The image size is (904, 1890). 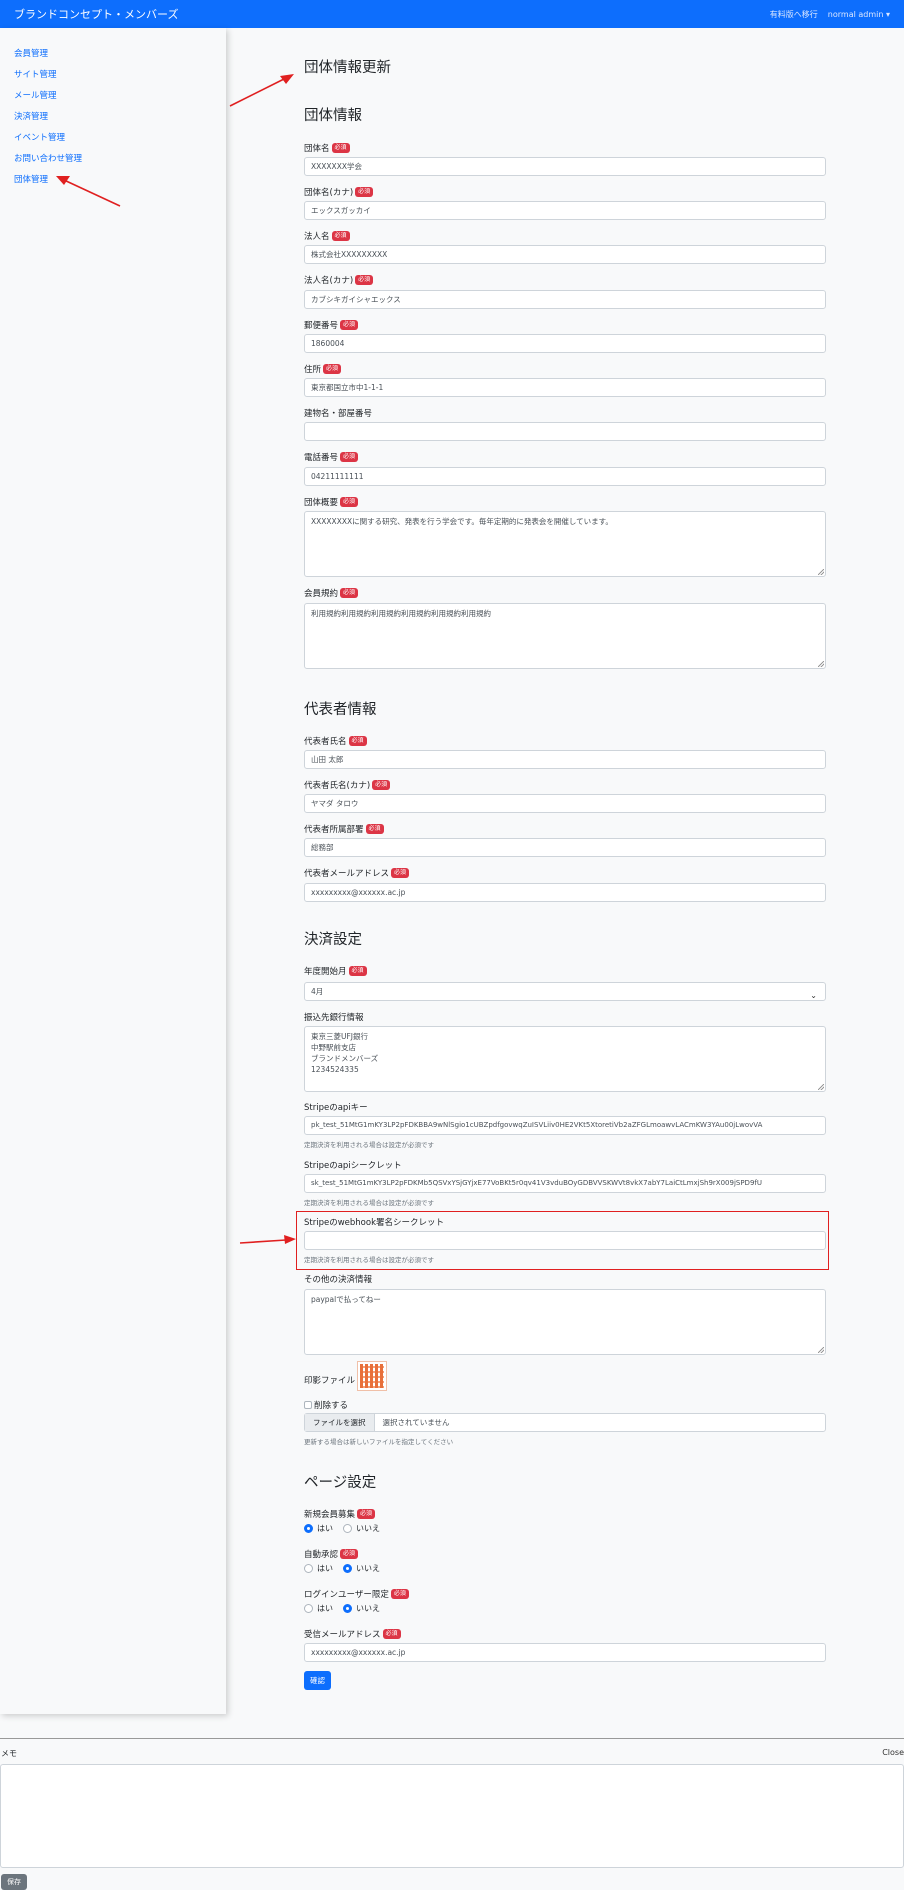 I want to click on bank-info-textarea: 東京三菱UFJ銀行 中野駅前支店 ブランドメンバーズ 1234524335, so click(x=565, y=1059).